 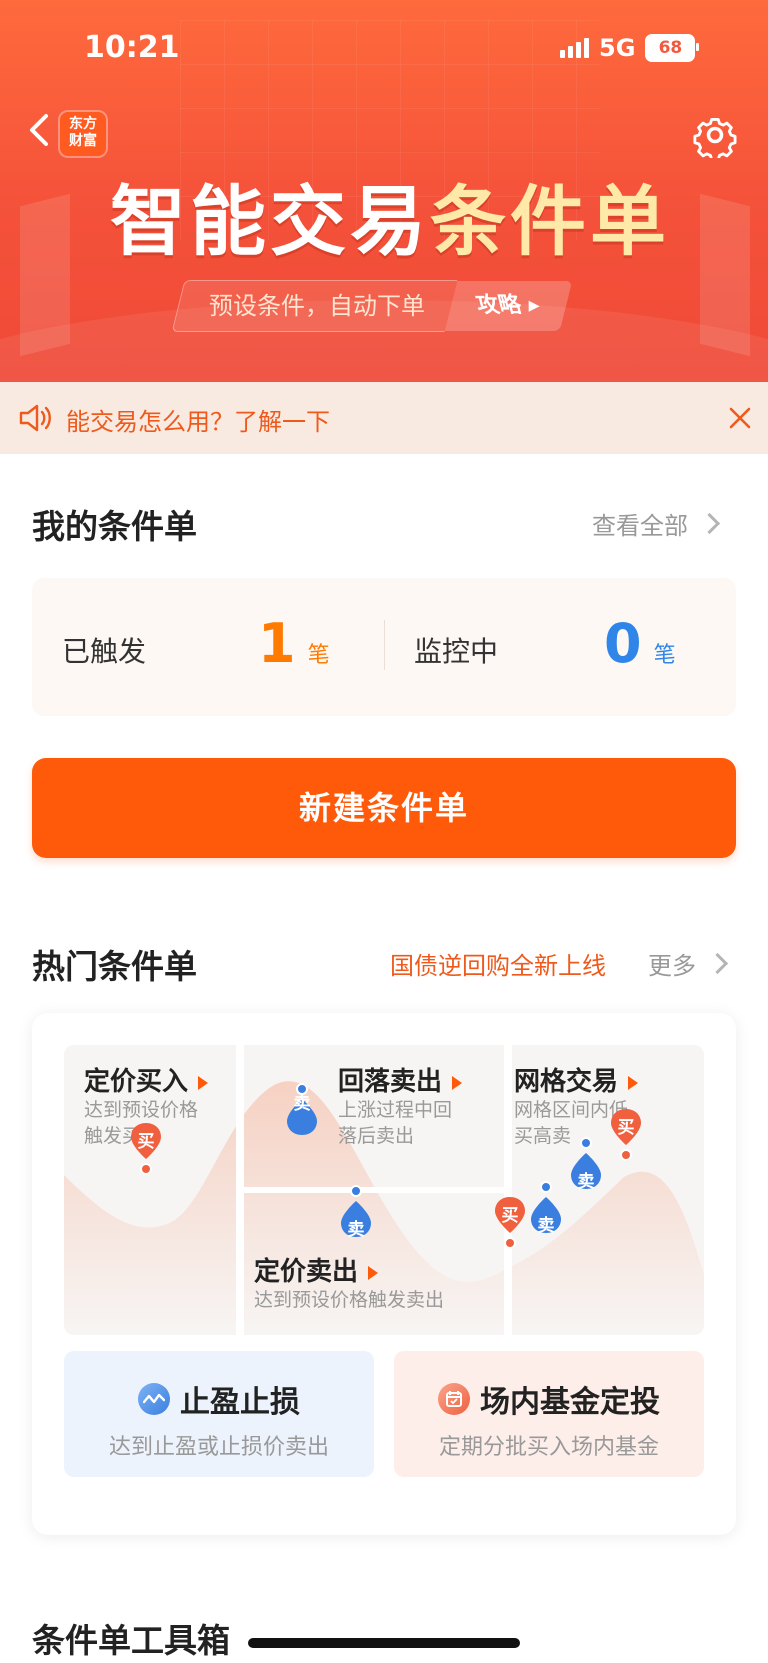 What do you see at coordinates (218, 1447) in the screenshot?
I see `stop-desc: 达到止盈或止损价卖出` at bounding box center [218, 1447].